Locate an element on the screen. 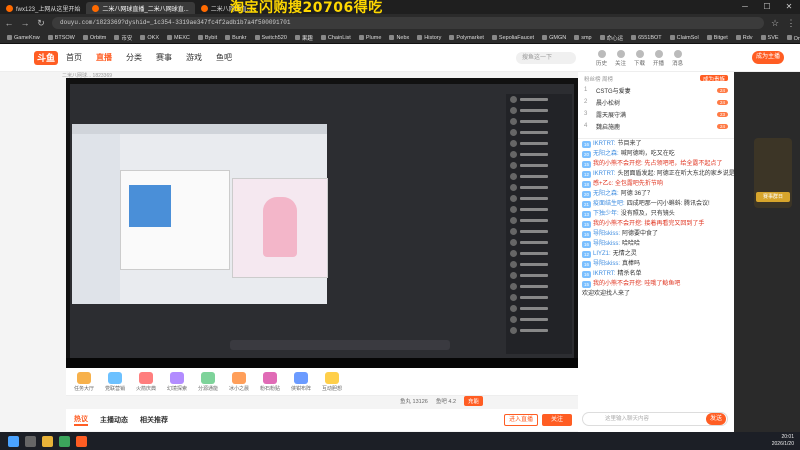  bookmark-item: Polymarket is located at coordinates (466, 38).